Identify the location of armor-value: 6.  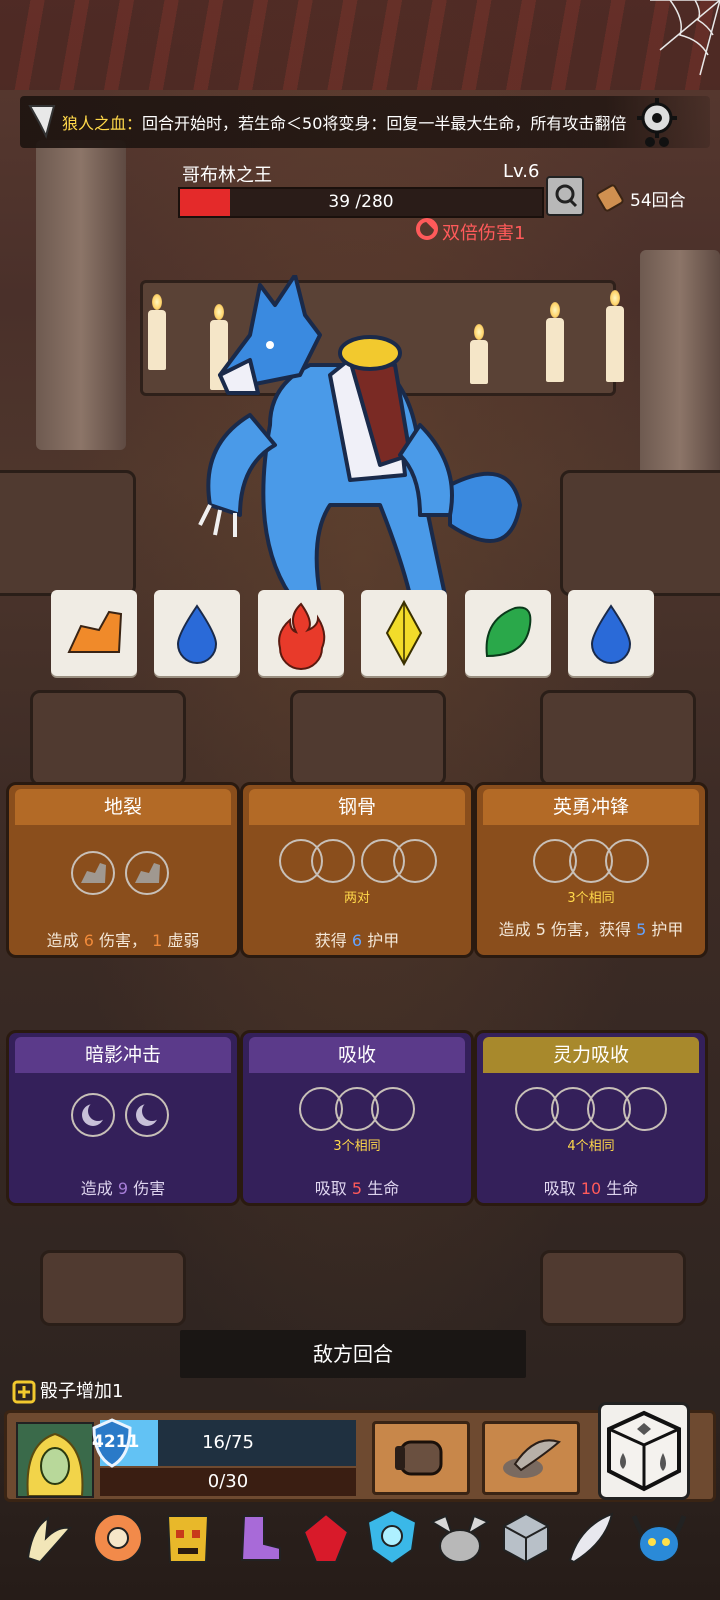
(357, 940).